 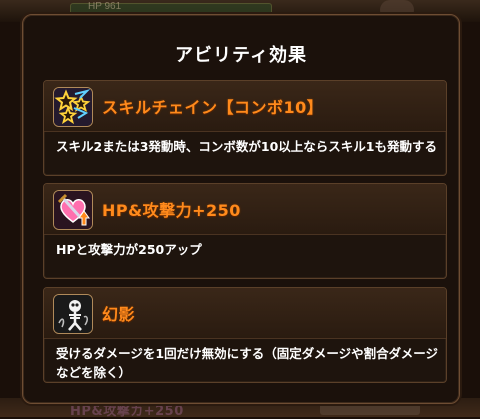 What do you see at coordinates (213, 107) in the screenshot?
I see `ability-name: スキルチェイン【コンボ10】` at bounding box center [213, 107].